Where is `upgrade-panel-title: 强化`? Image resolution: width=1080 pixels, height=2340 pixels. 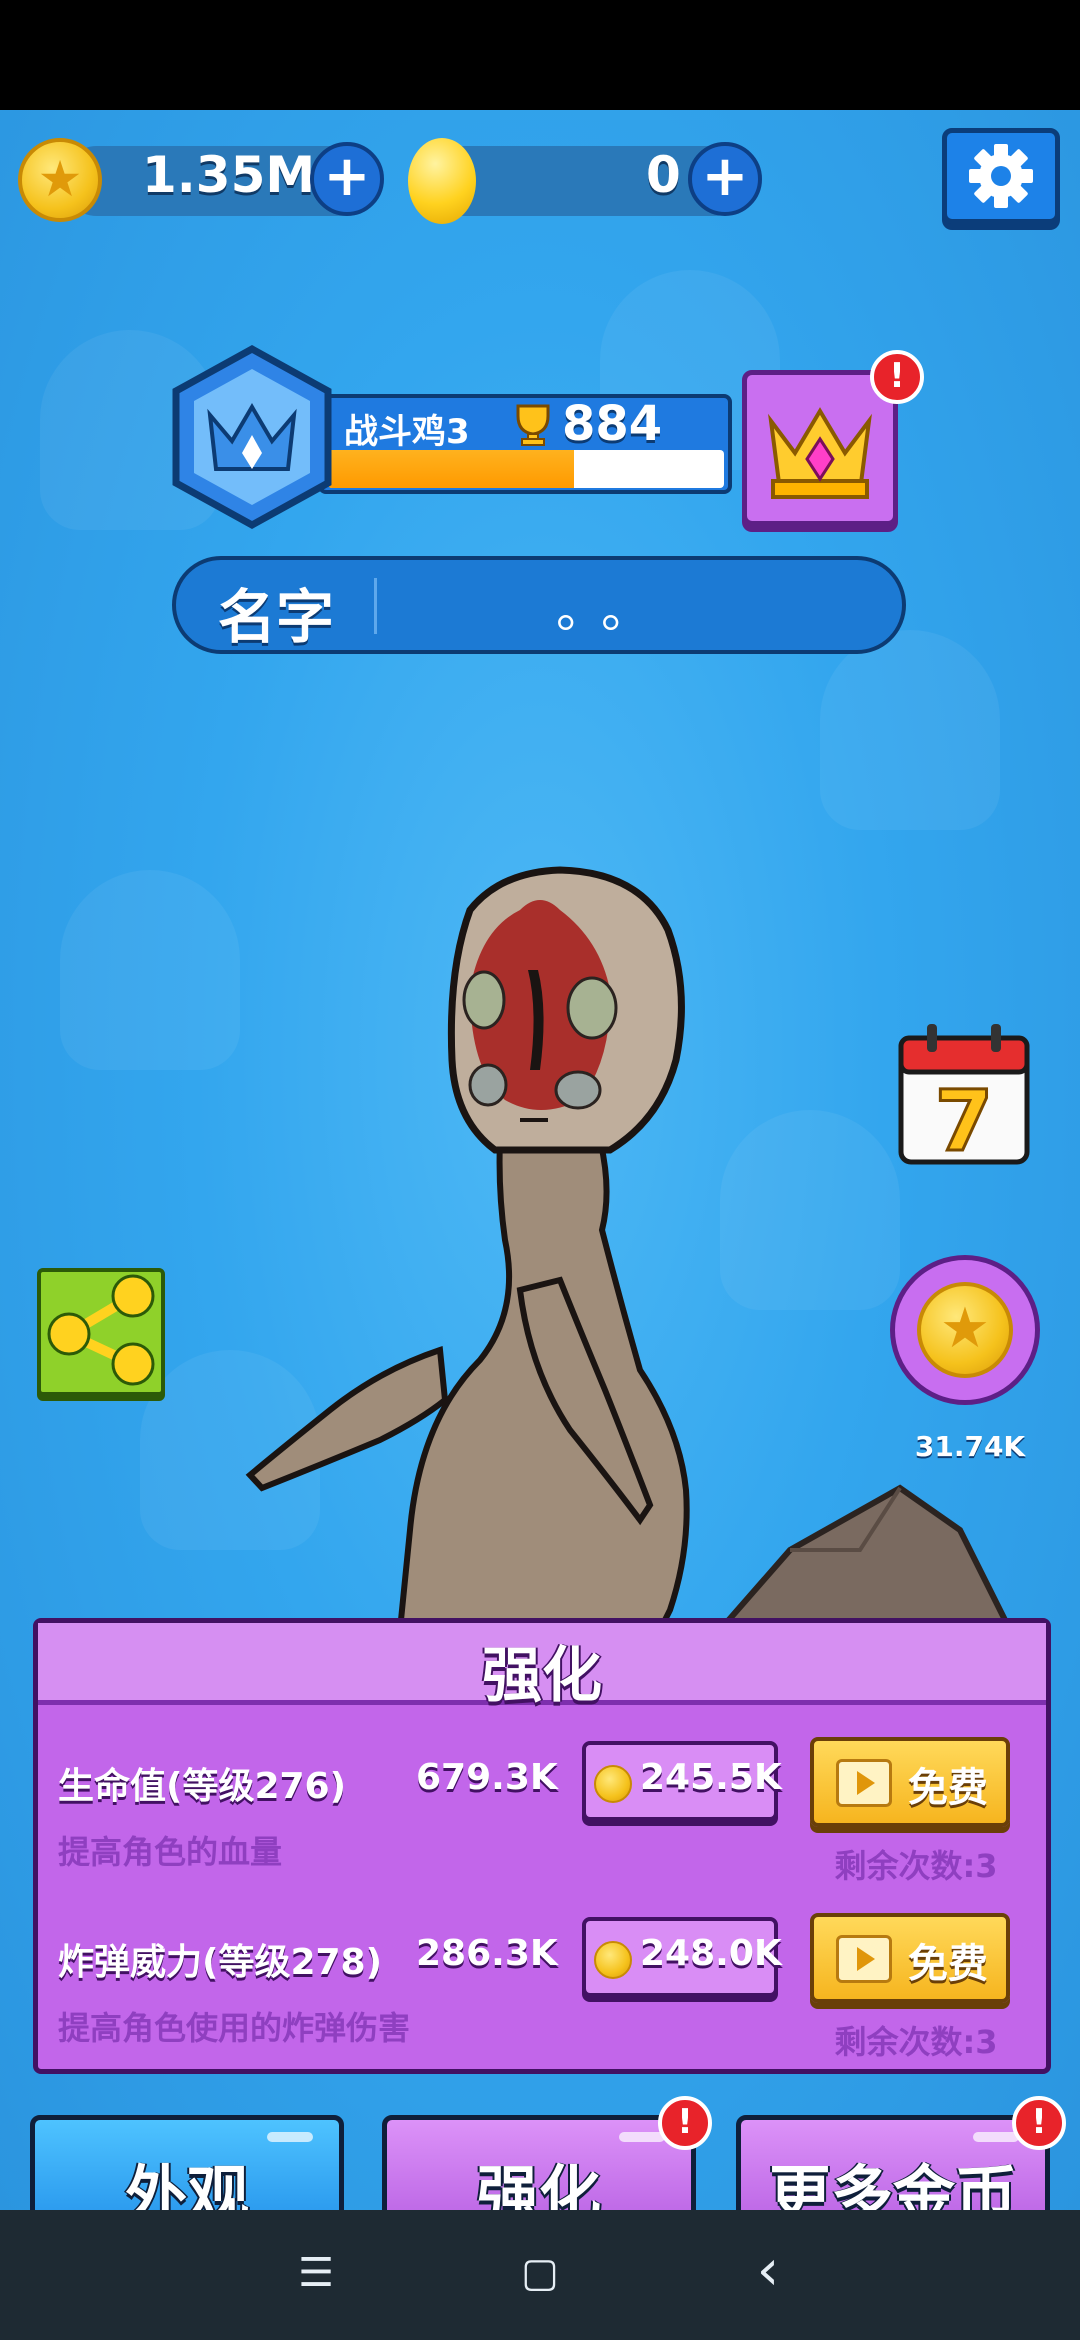 upgrade-panel-title: 强化 is located at coordinates (542, 1676).